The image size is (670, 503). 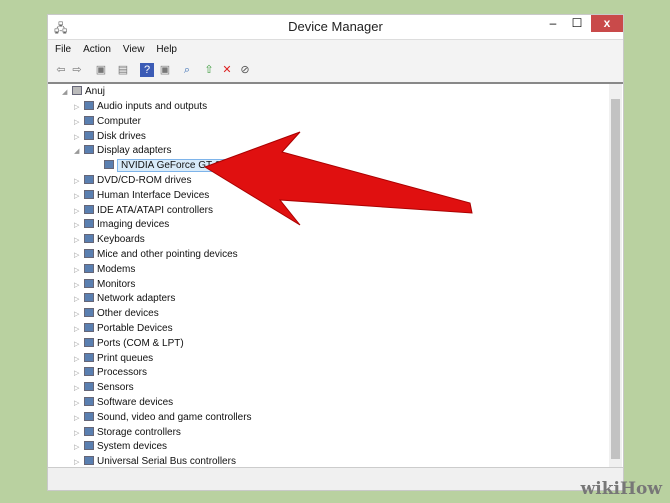 I want to click on watermark-text: wikiHow, so click(x=621, y=489).